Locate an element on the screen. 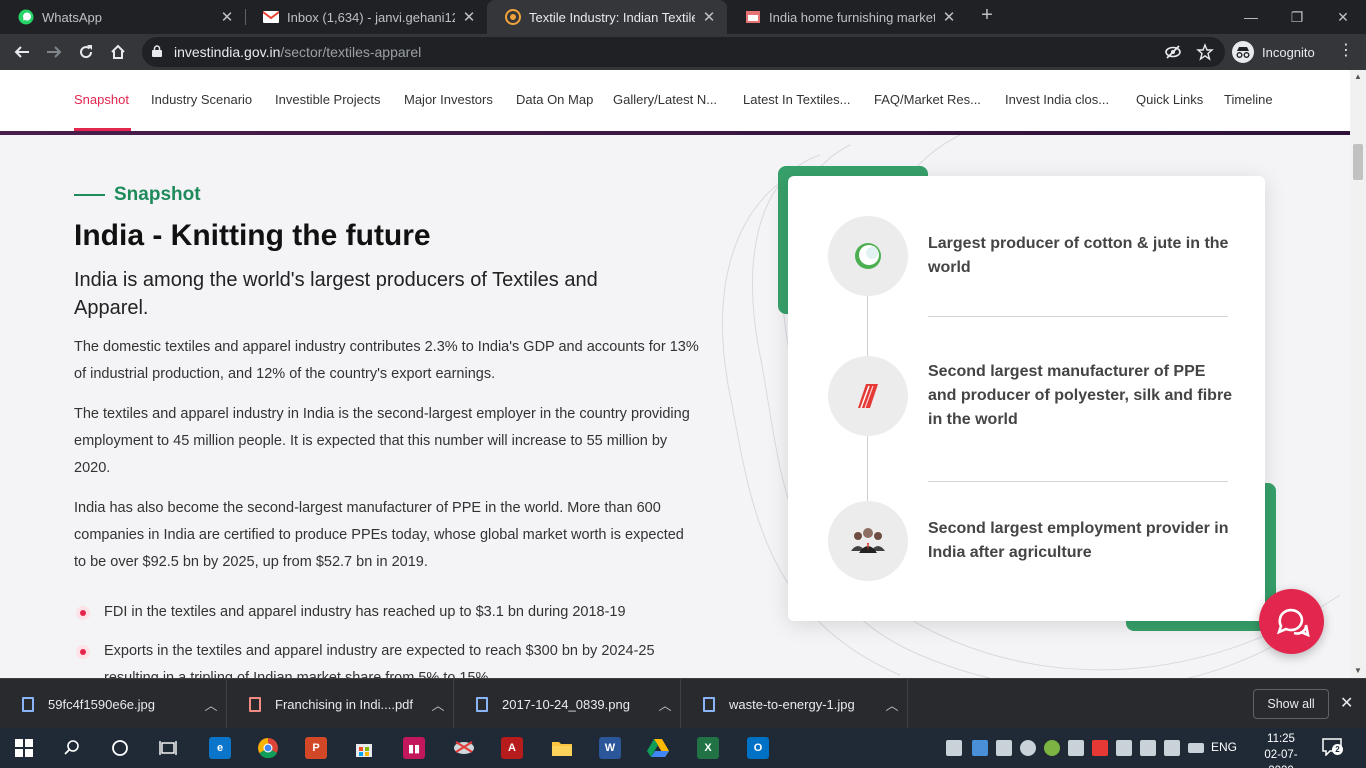 The width and height of the screenshot is (1366, 768). forward-button is located at coordinates (54, 52).